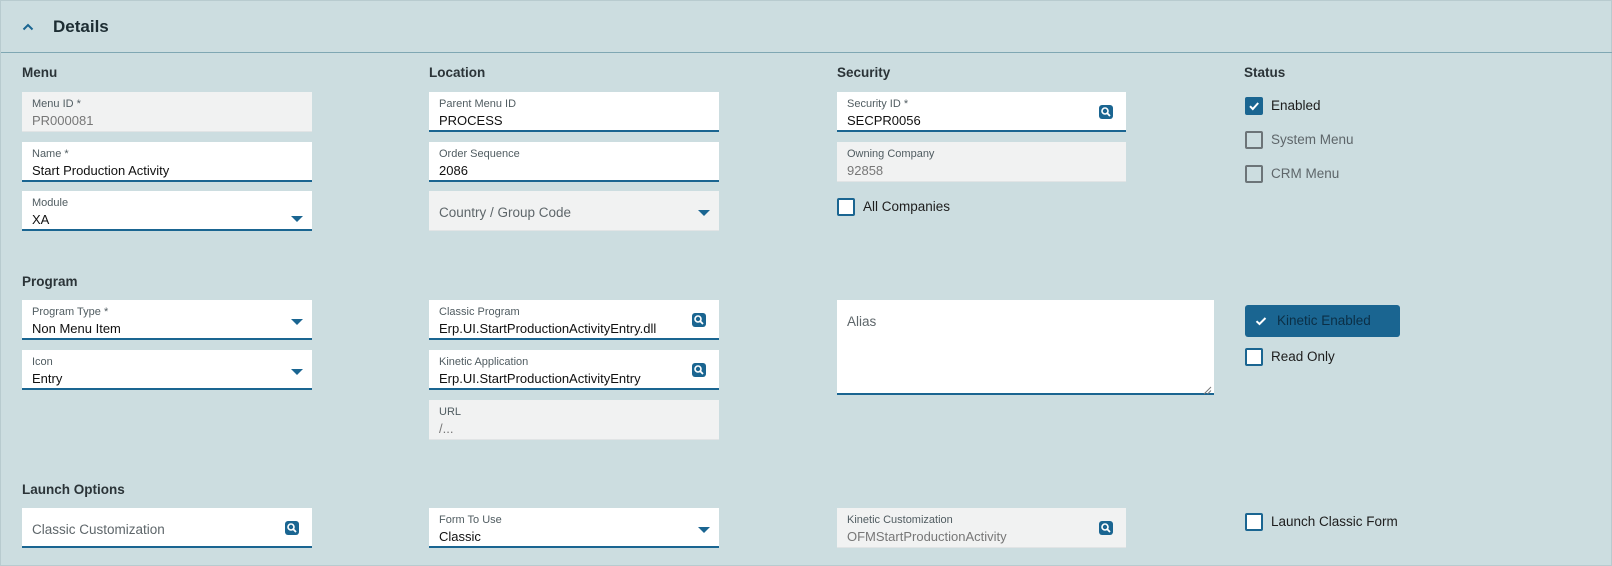 The image size is (1612, 566). Describe the element at coordinates (806, 27) in the screenshot. I see `details-header: Details` at that location.